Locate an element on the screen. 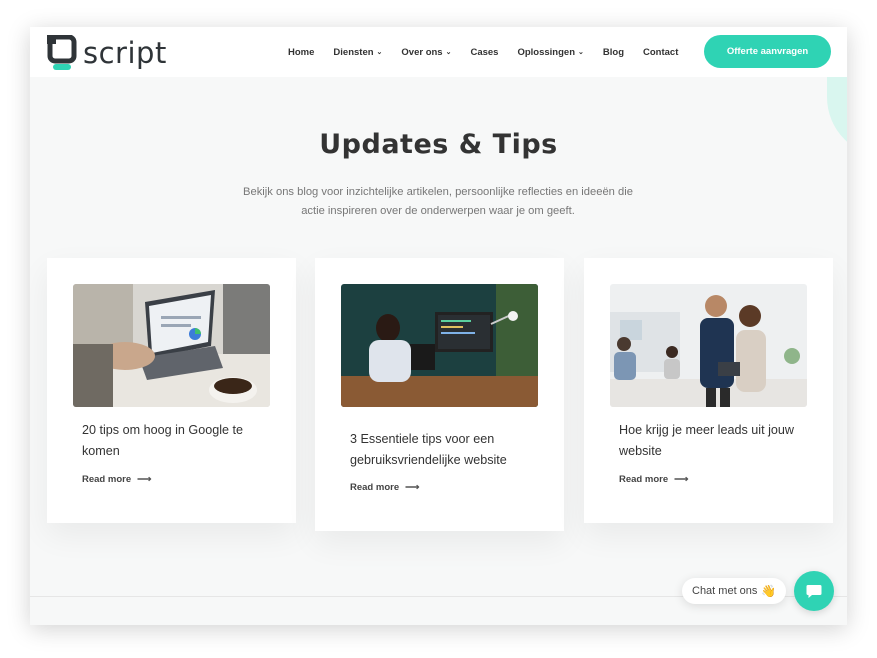  nav-item-cases: Cases is located at coordinates (484, 52).